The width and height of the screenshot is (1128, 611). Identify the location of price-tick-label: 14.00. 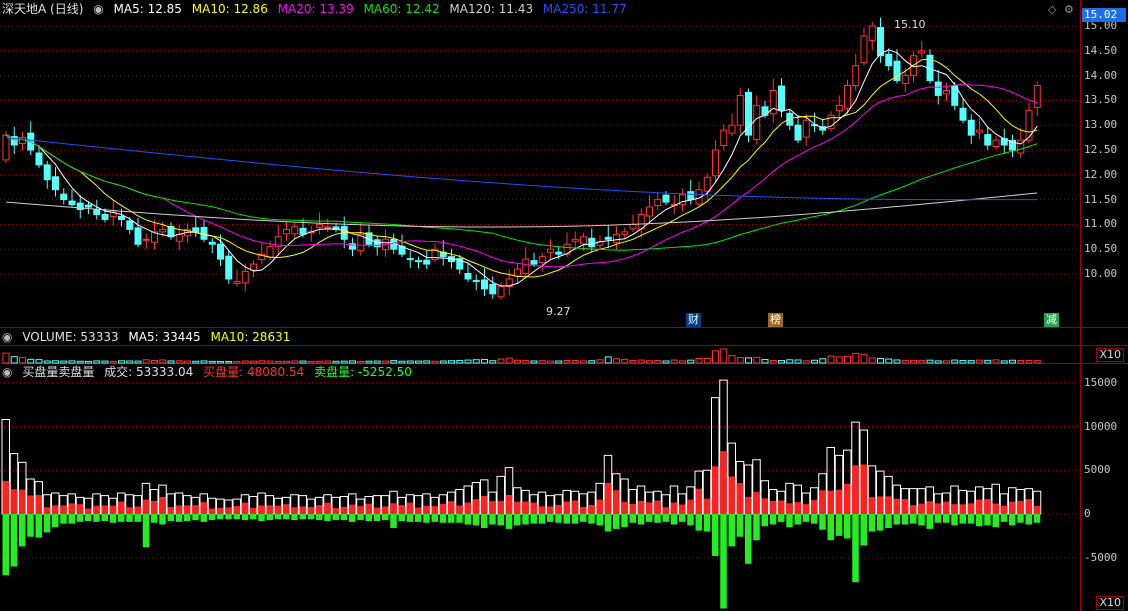
(1101, 75).